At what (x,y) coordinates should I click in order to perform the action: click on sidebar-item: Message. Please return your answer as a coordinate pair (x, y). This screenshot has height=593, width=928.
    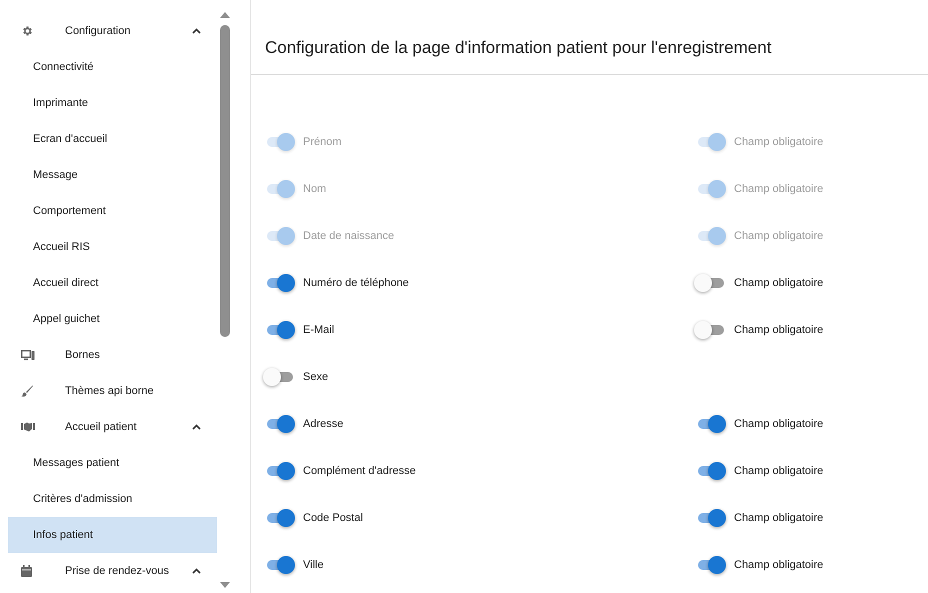
    Looking at the image, I should click on (112, 175).